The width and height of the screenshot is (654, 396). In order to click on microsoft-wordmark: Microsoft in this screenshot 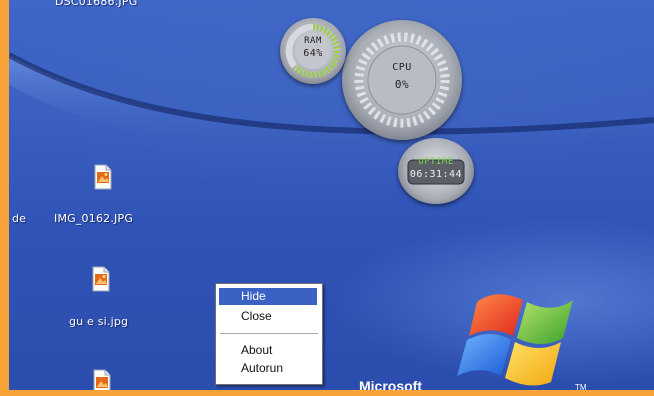, I will do `click(390, 384)`.